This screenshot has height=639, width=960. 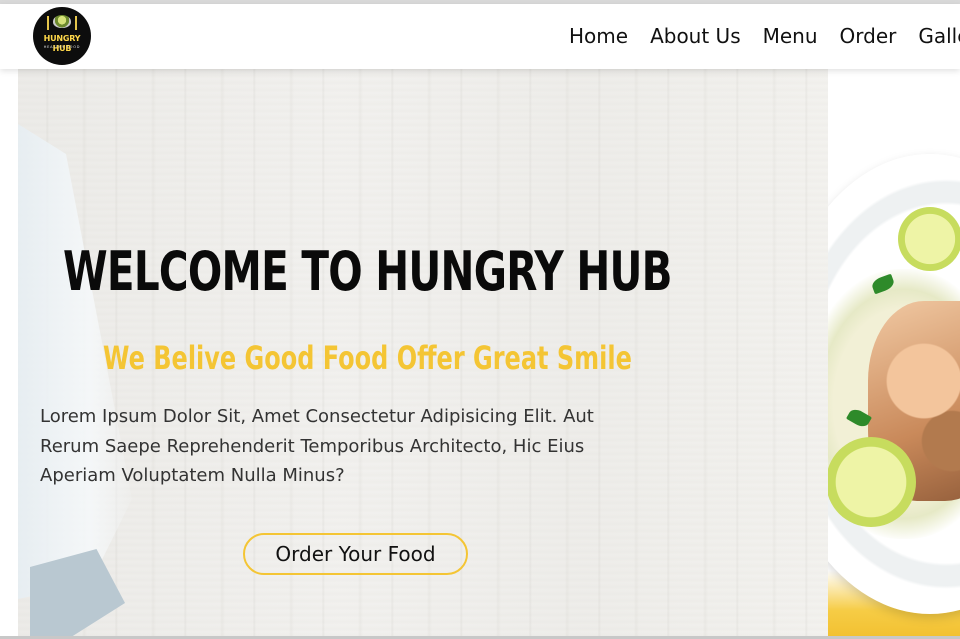 I want to click on nav-order: Order, so click(x=868, y=36).